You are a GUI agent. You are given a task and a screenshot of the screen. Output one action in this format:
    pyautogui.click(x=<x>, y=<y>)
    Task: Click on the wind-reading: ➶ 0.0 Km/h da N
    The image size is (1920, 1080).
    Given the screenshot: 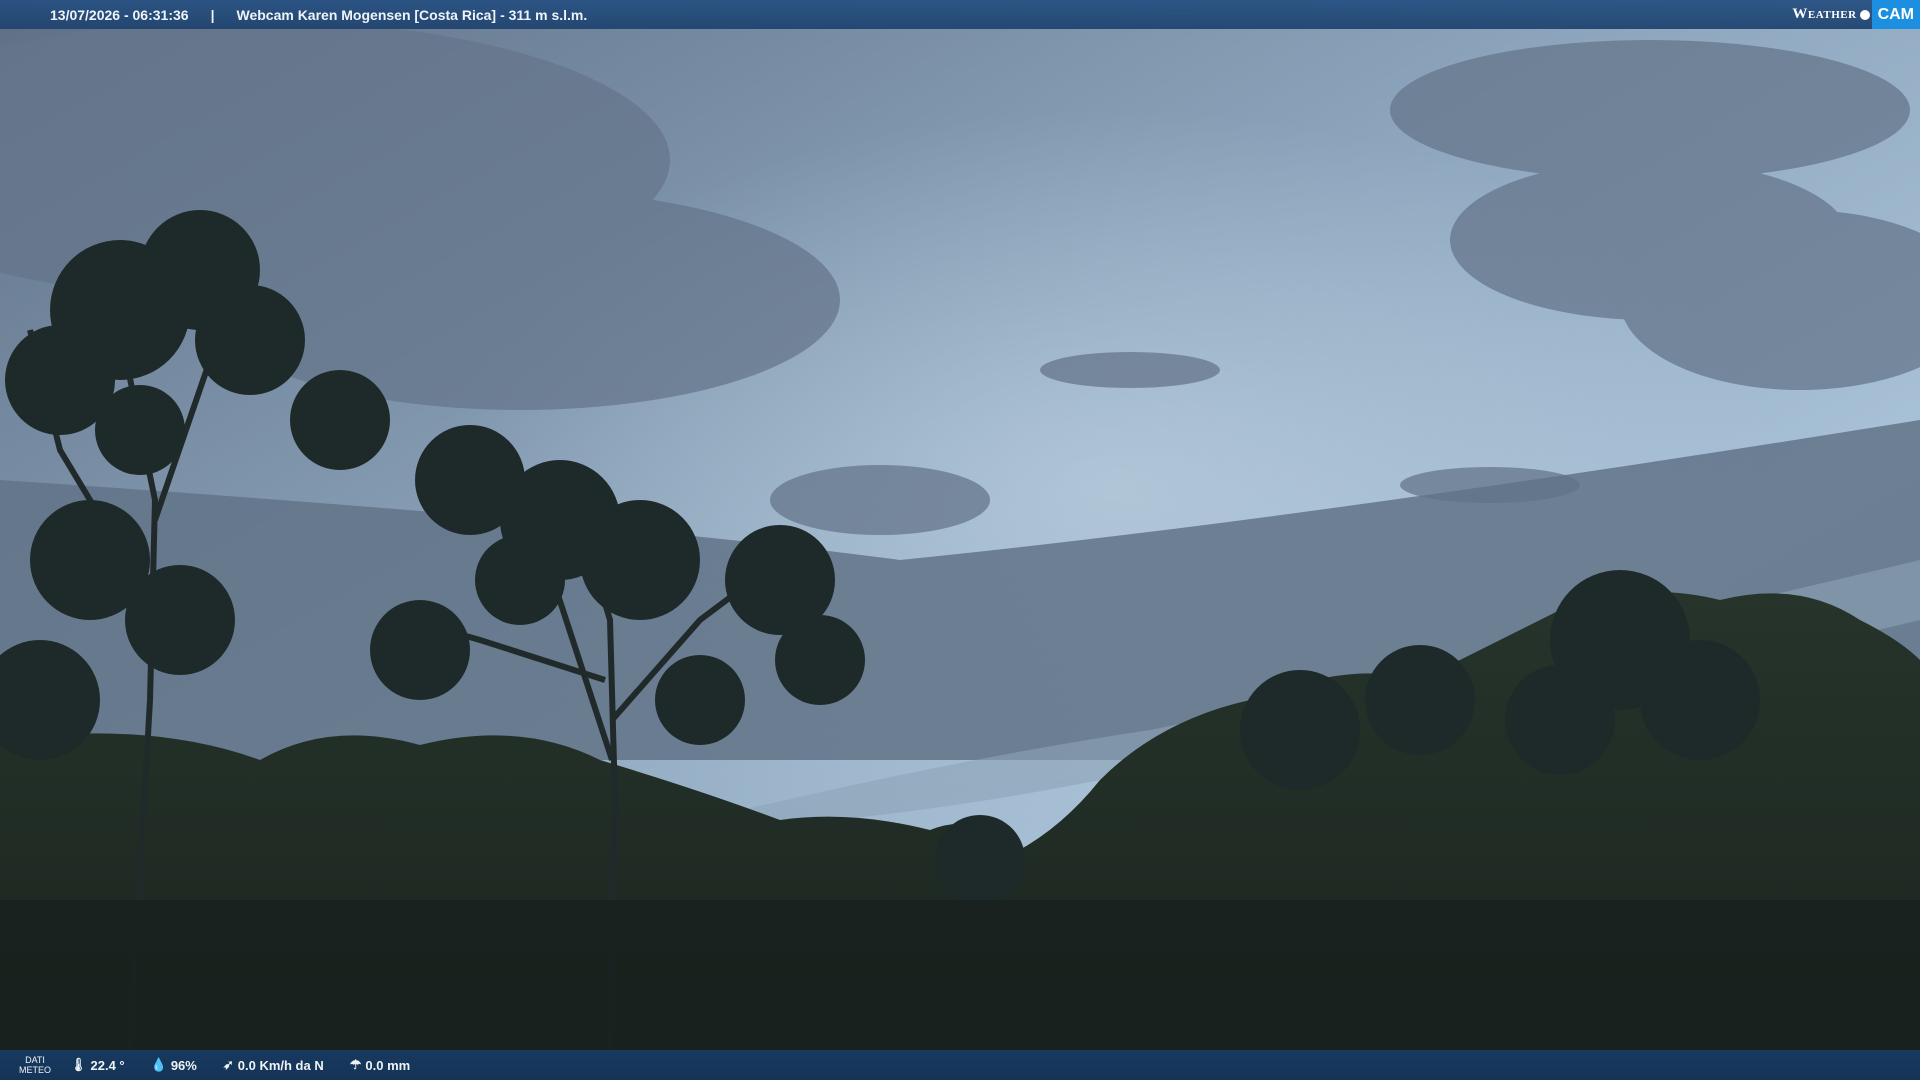 What is the action you would take?
    pyautogui.click(x=273, y=1065)
    